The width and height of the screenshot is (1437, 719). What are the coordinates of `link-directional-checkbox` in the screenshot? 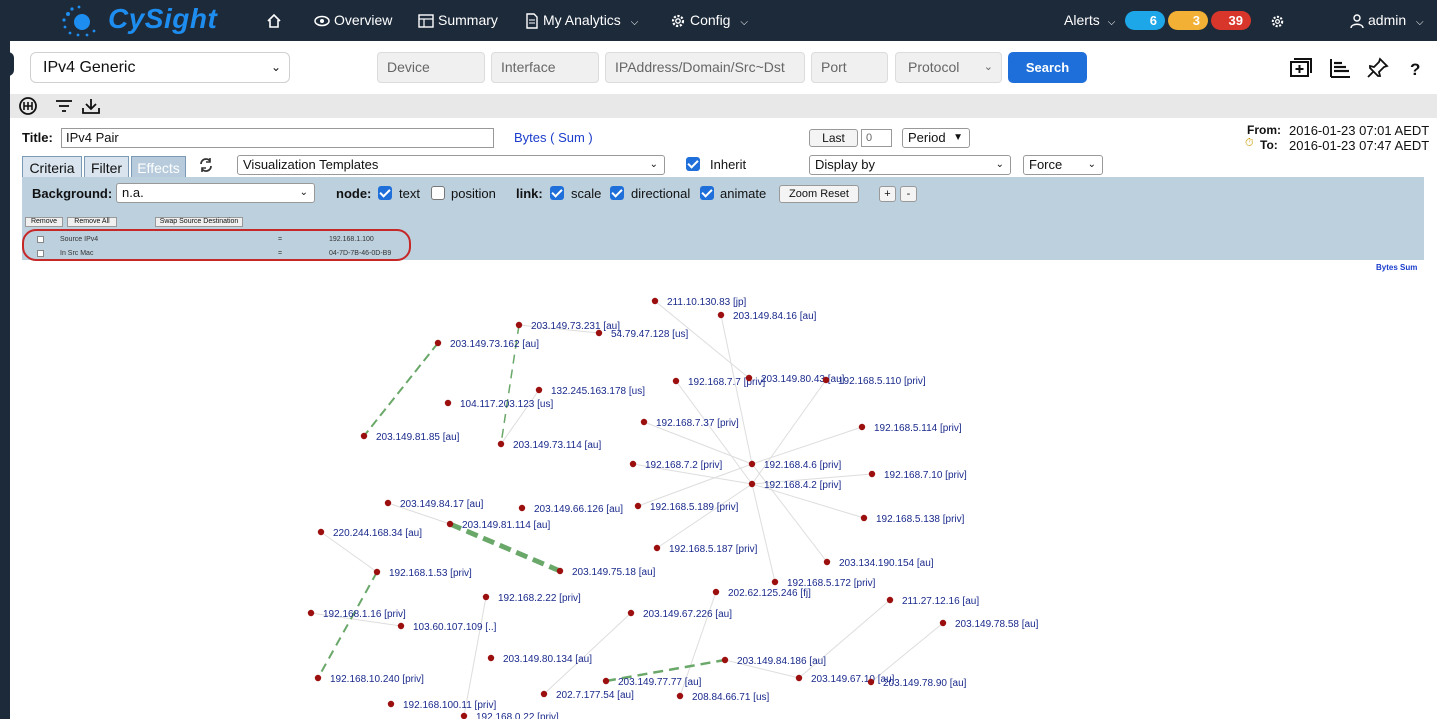 It's located at (617, 193).